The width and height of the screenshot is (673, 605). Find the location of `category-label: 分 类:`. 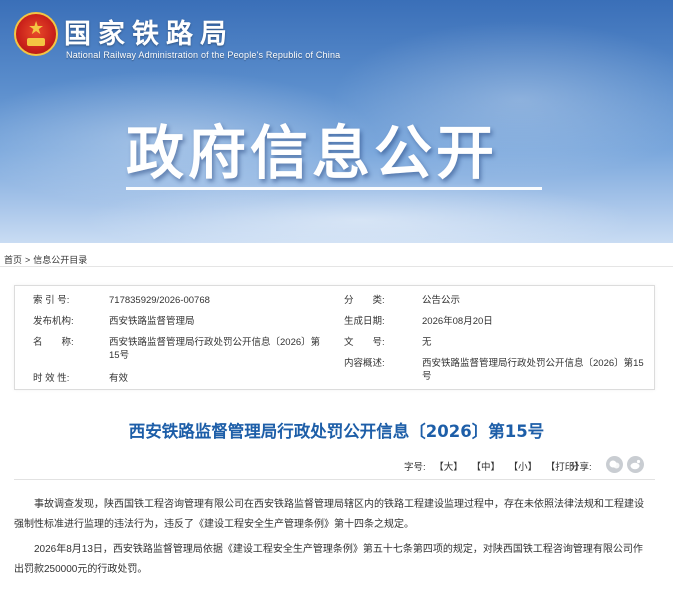

category-label: 分 类: is located at coordinates (364, 300).